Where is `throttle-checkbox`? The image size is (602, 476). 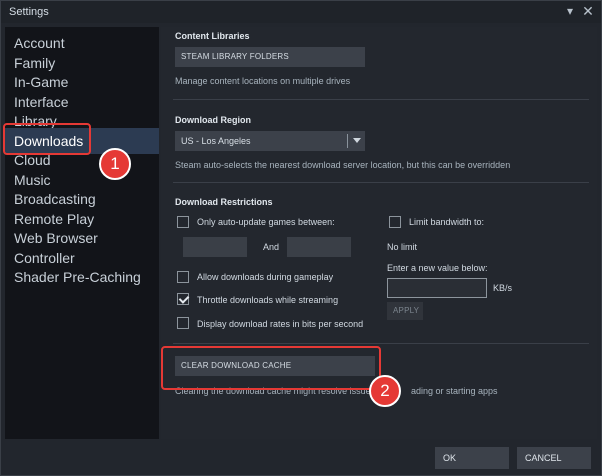 throttle-checkbox is located at coordinates (183, 299).